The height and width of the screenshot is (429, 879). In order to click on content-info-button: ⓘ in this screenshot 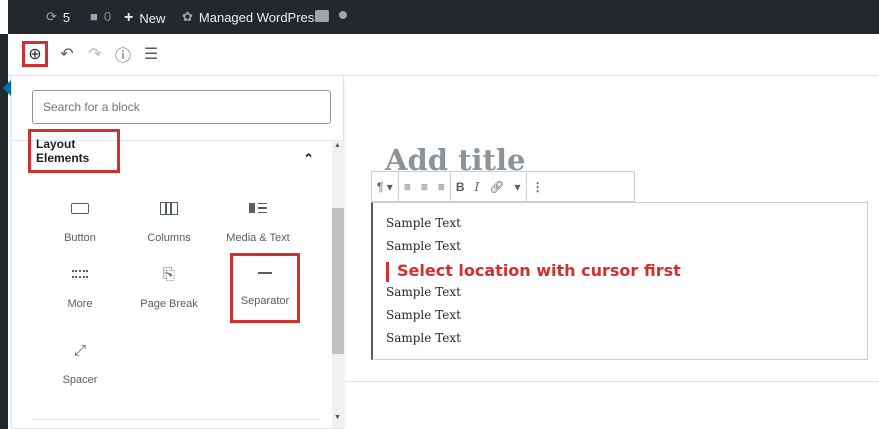, I will do `click(123, 54)`.